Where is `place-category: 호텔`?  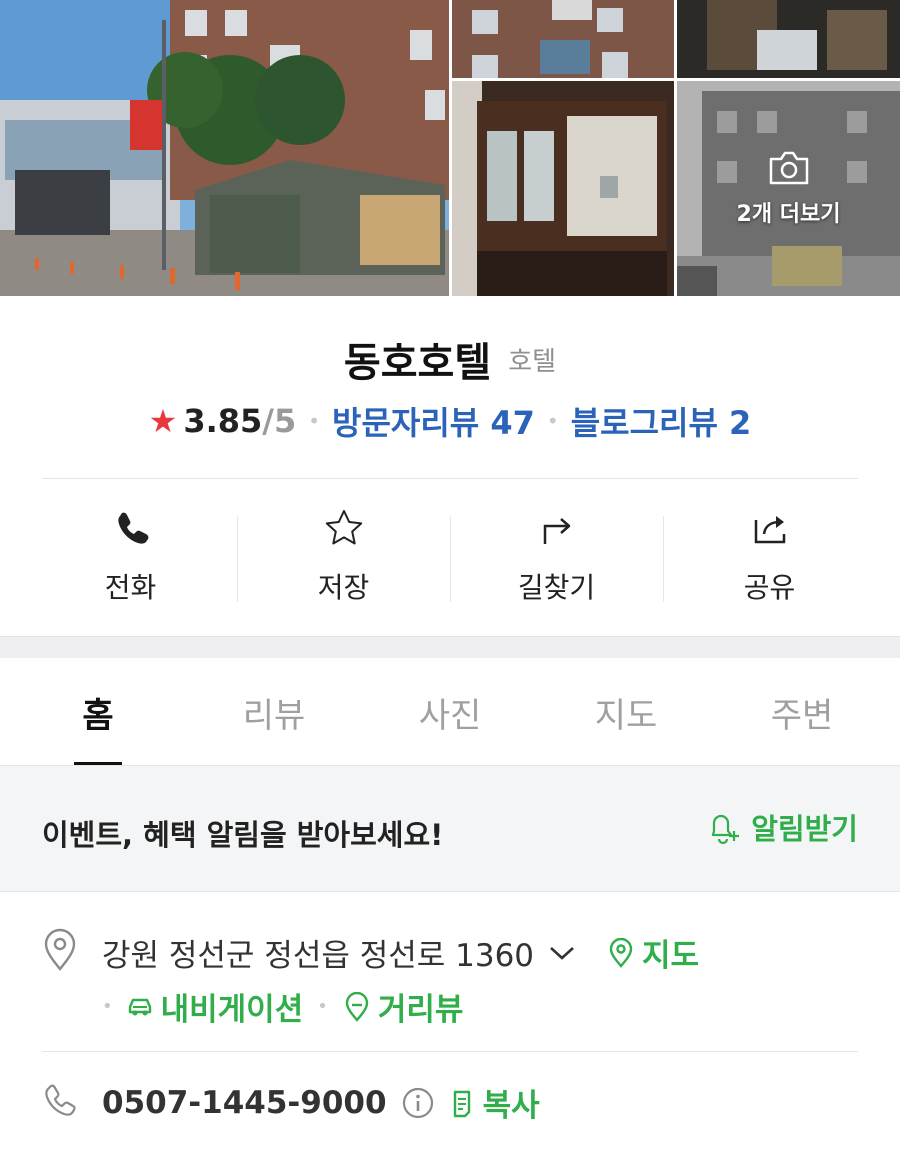
place-category: 호텔 is located at coordinates (532, 361).